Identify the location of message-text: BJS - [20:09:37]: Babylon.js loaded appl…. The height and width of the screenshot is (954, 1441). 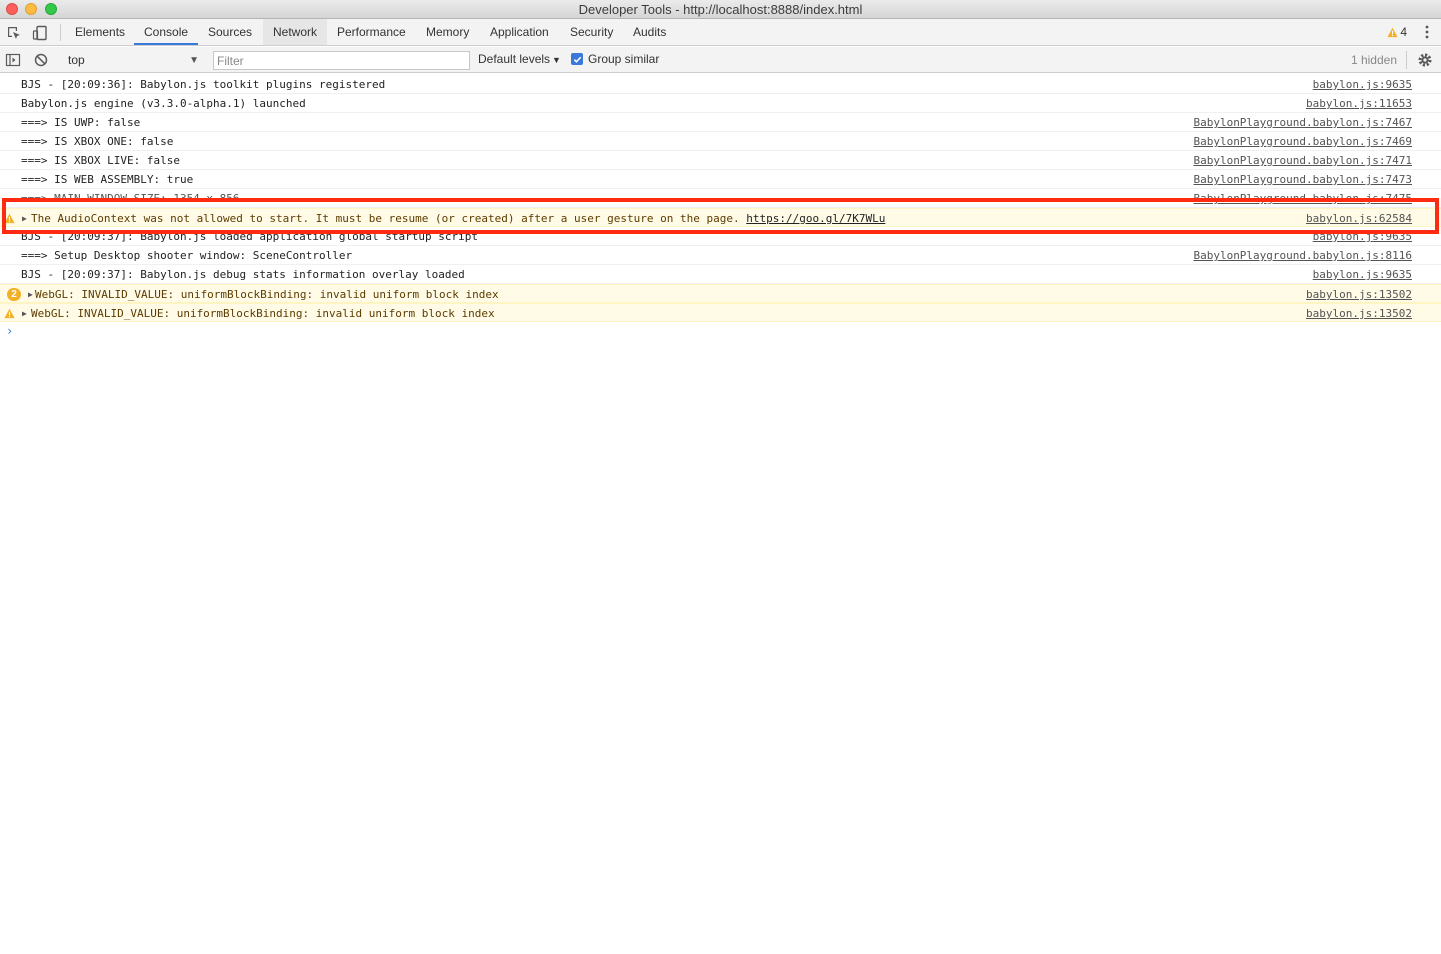
(249, 236).